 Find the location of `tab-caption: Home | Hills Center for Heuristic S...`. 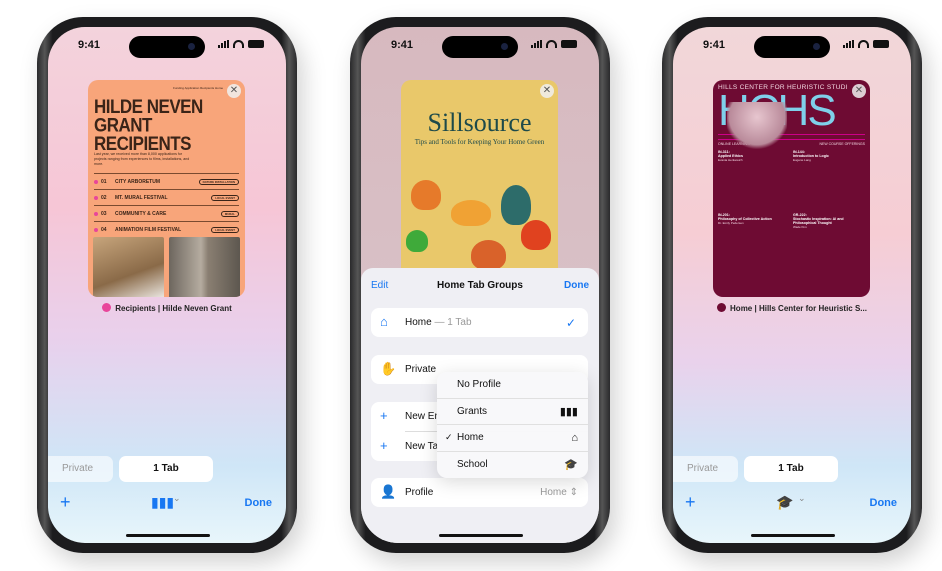

tab-caption: Home | Hills Center for Heuristic S... is located at coordinates (792, 308).